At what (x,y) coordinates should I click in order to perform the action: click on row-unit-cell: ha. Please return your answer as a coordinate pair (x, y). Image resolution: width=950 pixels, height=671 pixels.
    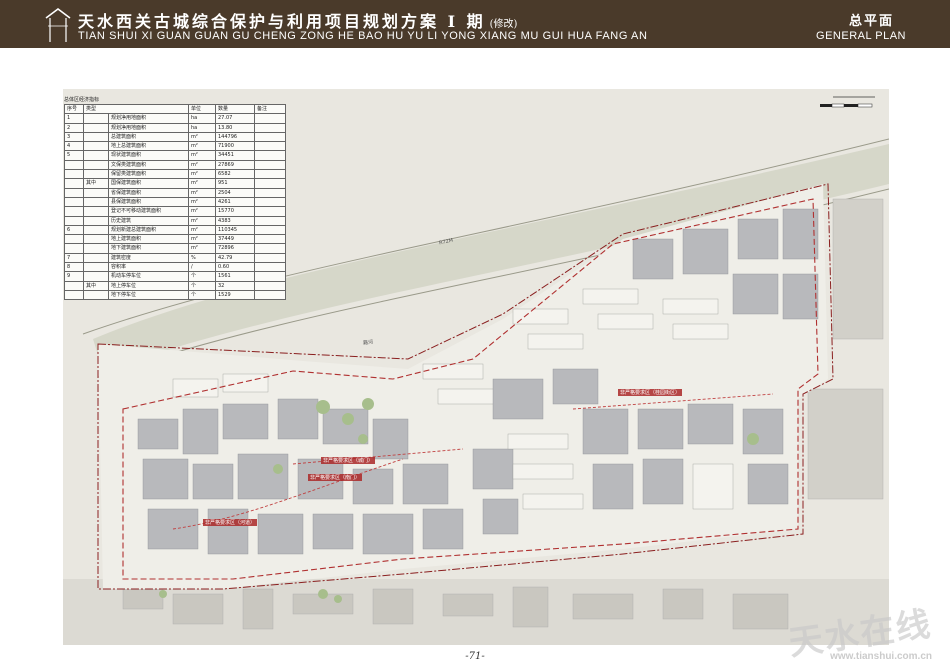
    Looking at the image, I should click on (202, 127).